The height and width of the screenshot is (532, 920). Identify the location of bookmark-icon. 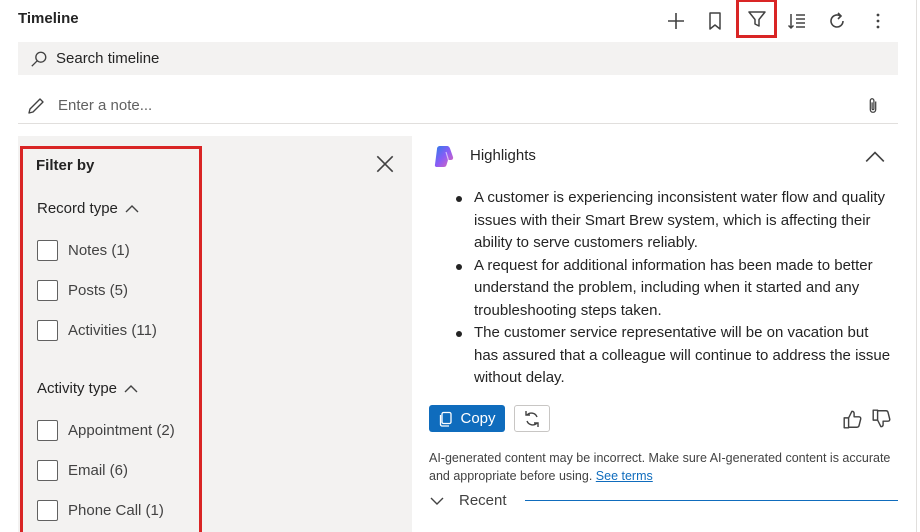
(715, 21).